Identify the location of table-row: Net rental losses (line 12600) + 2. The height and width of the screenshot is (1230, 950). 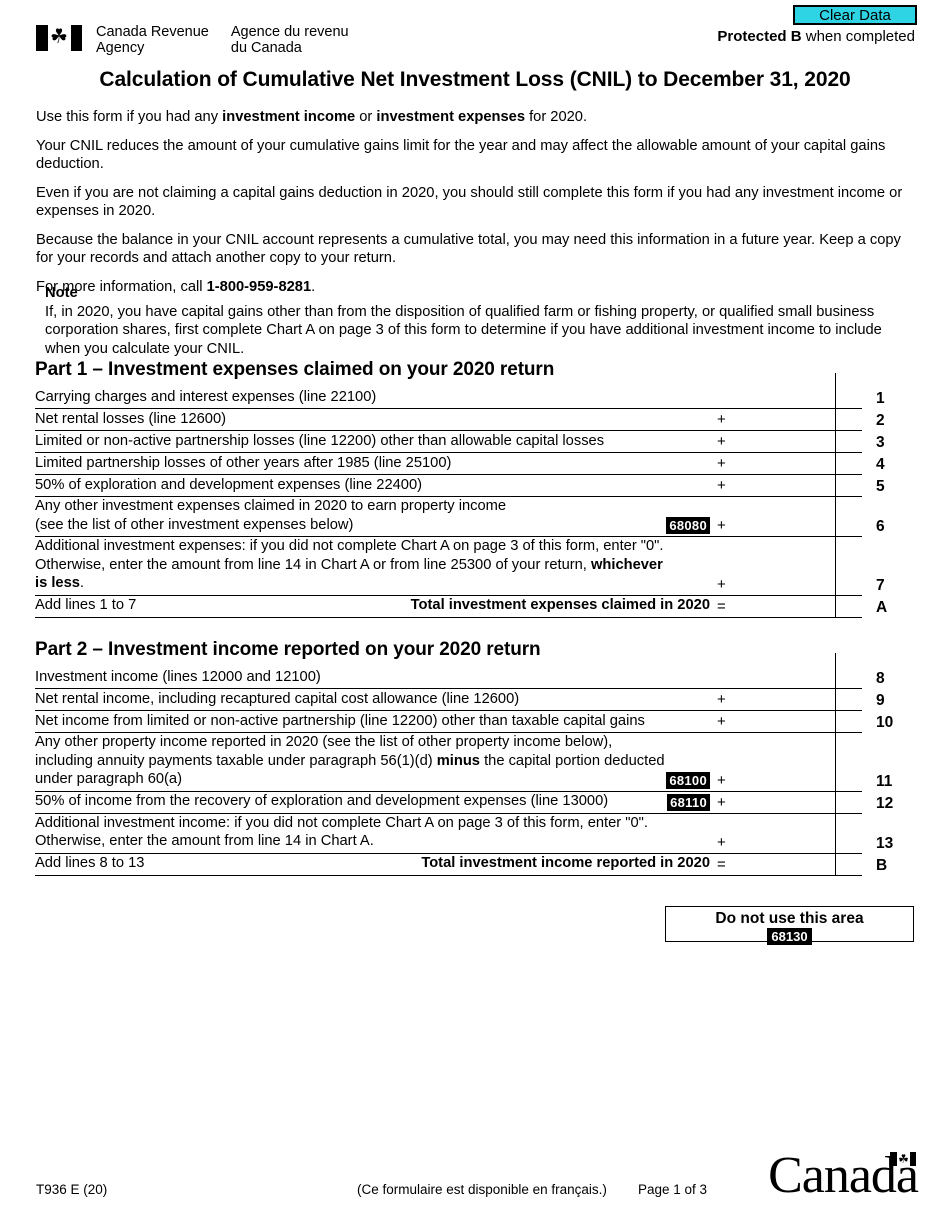
(475, 413).